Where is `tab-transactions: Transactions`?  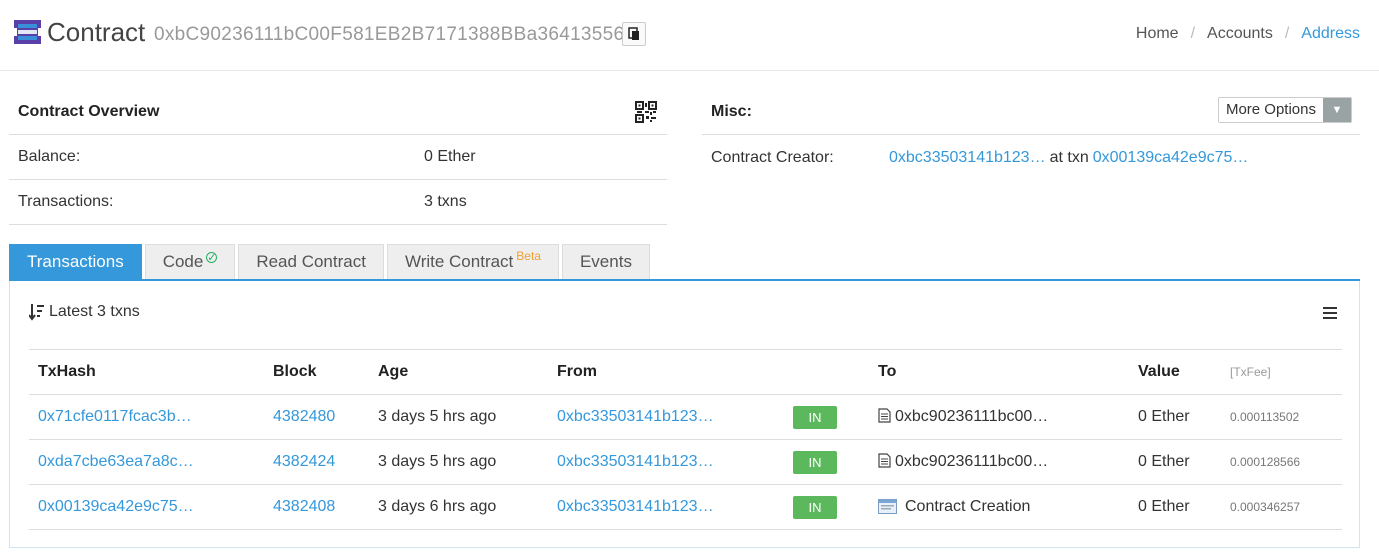
tab-transactions: Transactions is located at coordinates (75, 261).